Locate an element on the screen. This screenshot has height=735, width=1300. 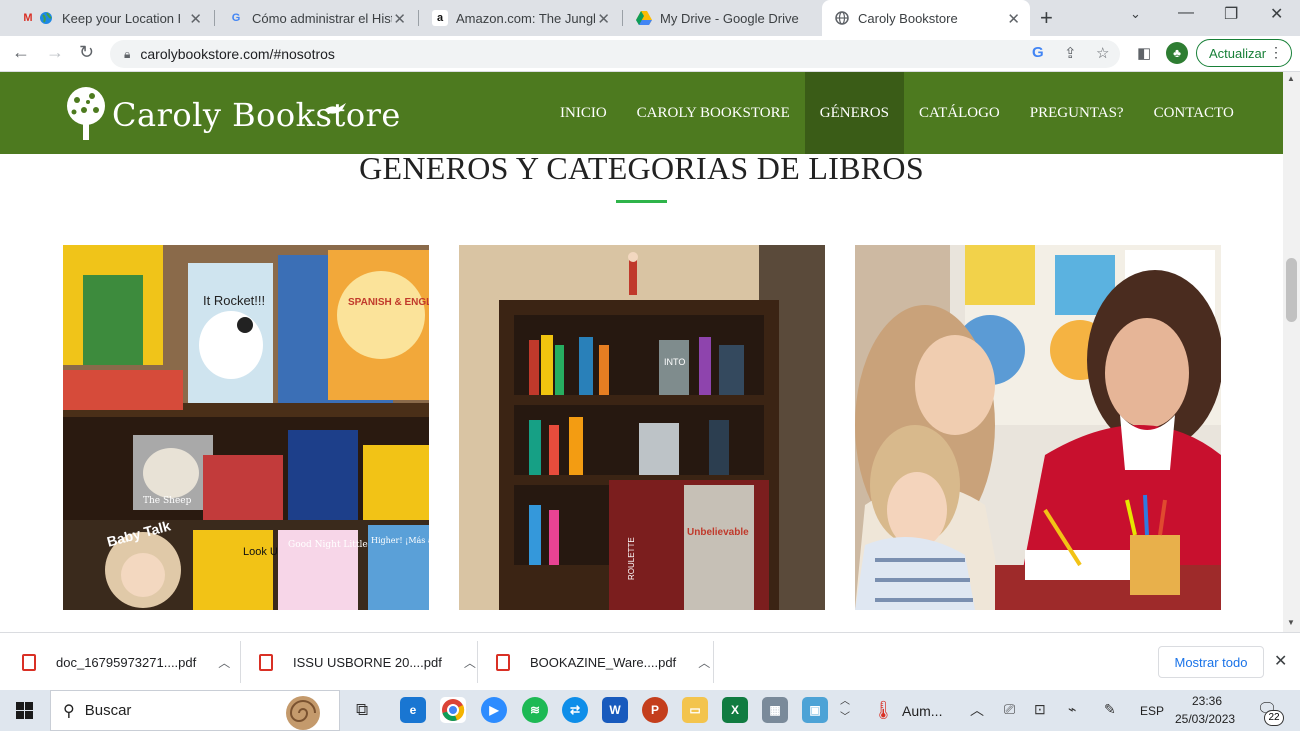
overflow-chevron-icon: ︿ ﹀ is located at coordinates (845, 710).